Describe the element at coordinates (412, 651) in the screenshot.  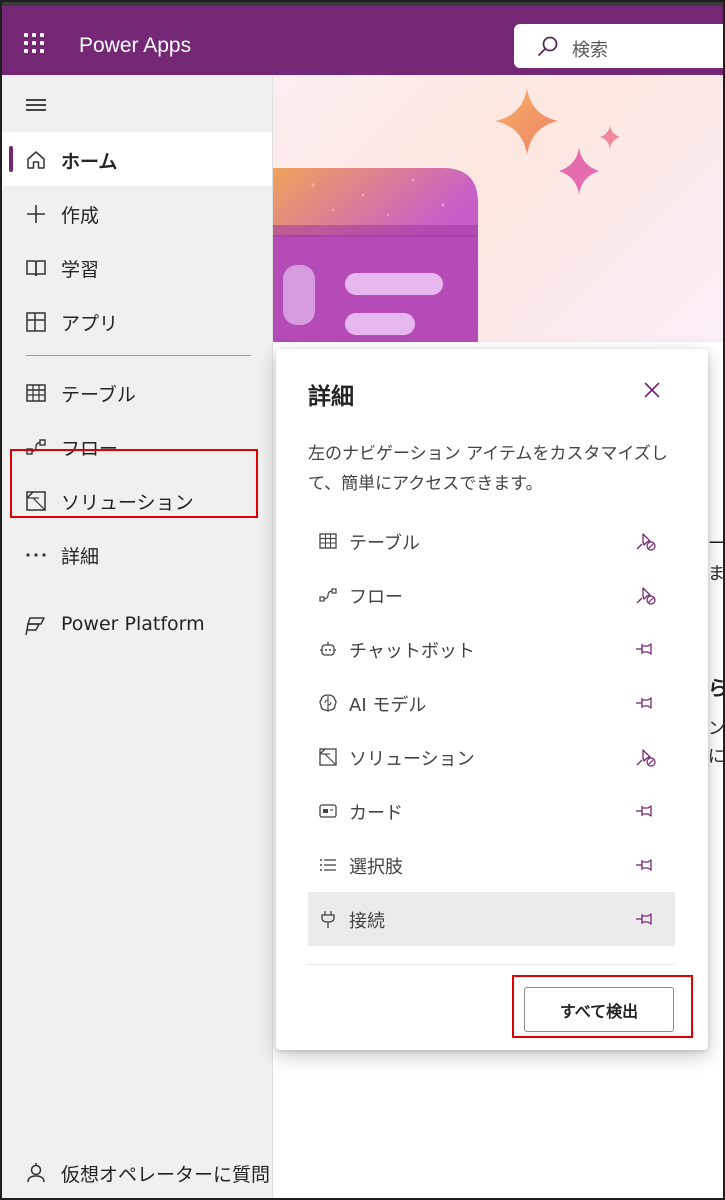
I see `panel-item-label: チャットボット` at that location.